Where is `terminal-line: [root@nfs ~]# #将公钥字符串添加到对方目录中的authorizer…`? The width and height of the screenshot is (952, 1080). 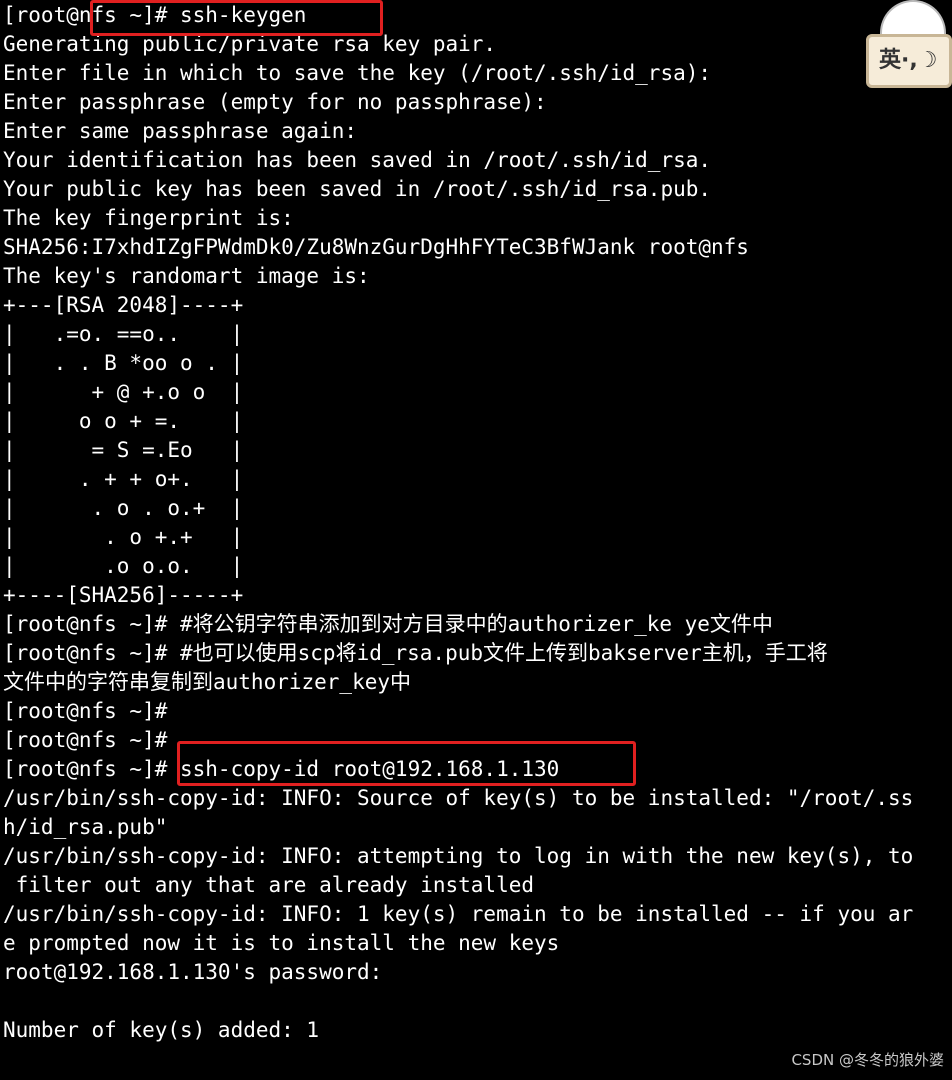
terminal-line: [root@nfs ~]# #将公钥字符串添加到对方目录中的authorizer… is located at coordinates (388, 624).